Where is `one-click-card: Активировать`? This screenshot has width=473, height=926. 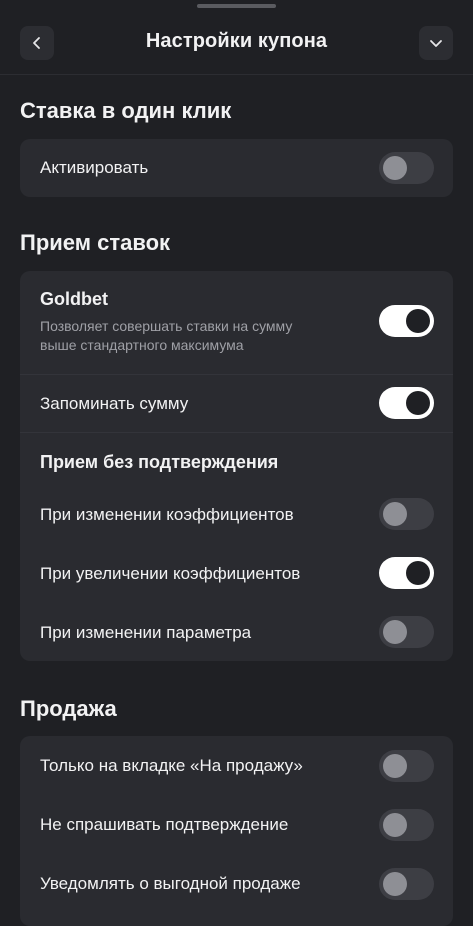 one-click-card: Активировать is located at coordinates (236, 168).